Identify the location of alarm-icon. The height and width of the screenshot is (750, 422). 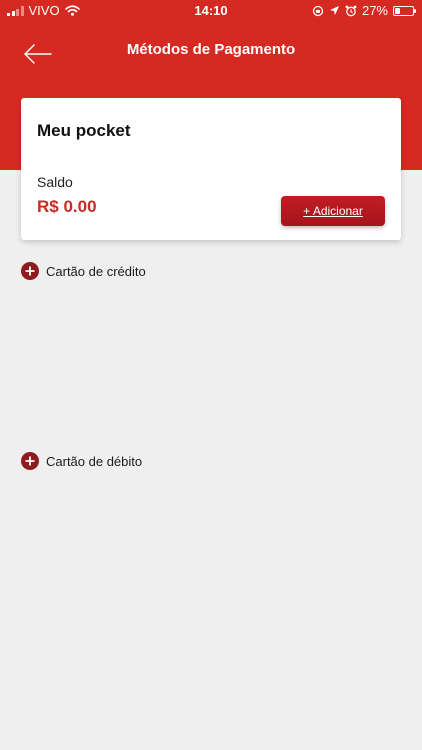
(351, 10).